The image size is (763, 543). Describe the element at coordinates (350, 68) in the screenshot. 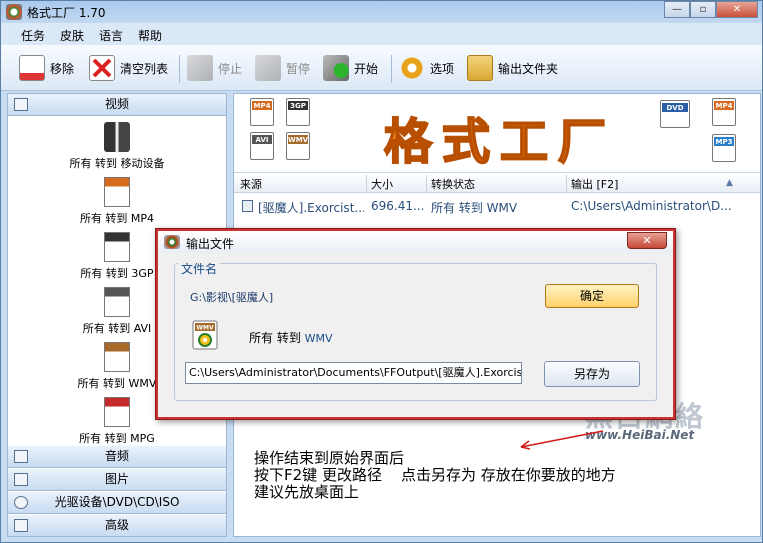

I see `start-button: 开始` at that location.